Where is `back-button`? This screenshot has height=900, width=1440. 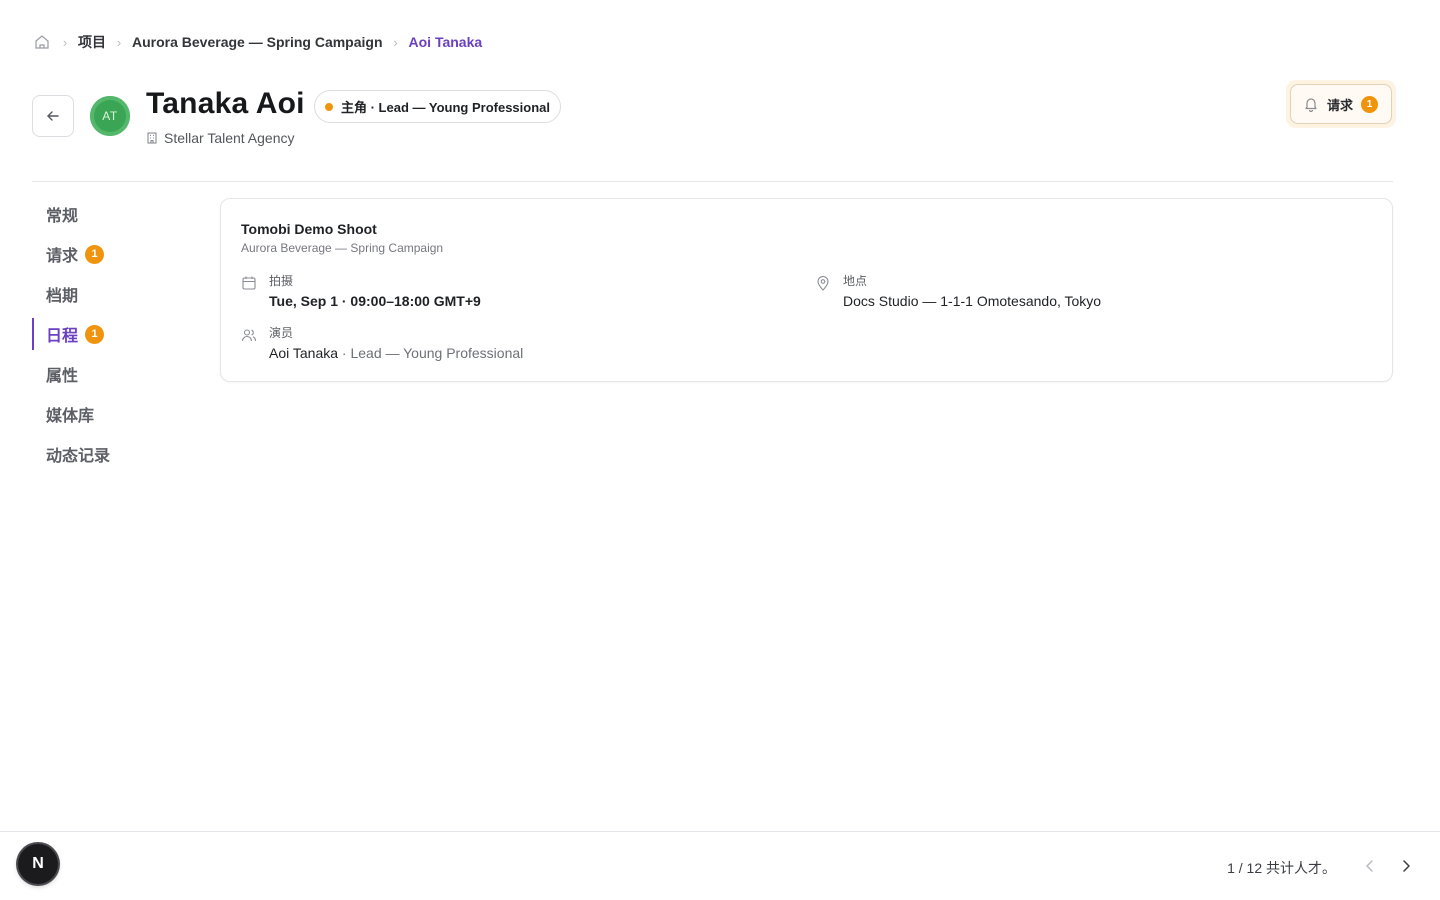 back-button is located at coordinates (53, 116).